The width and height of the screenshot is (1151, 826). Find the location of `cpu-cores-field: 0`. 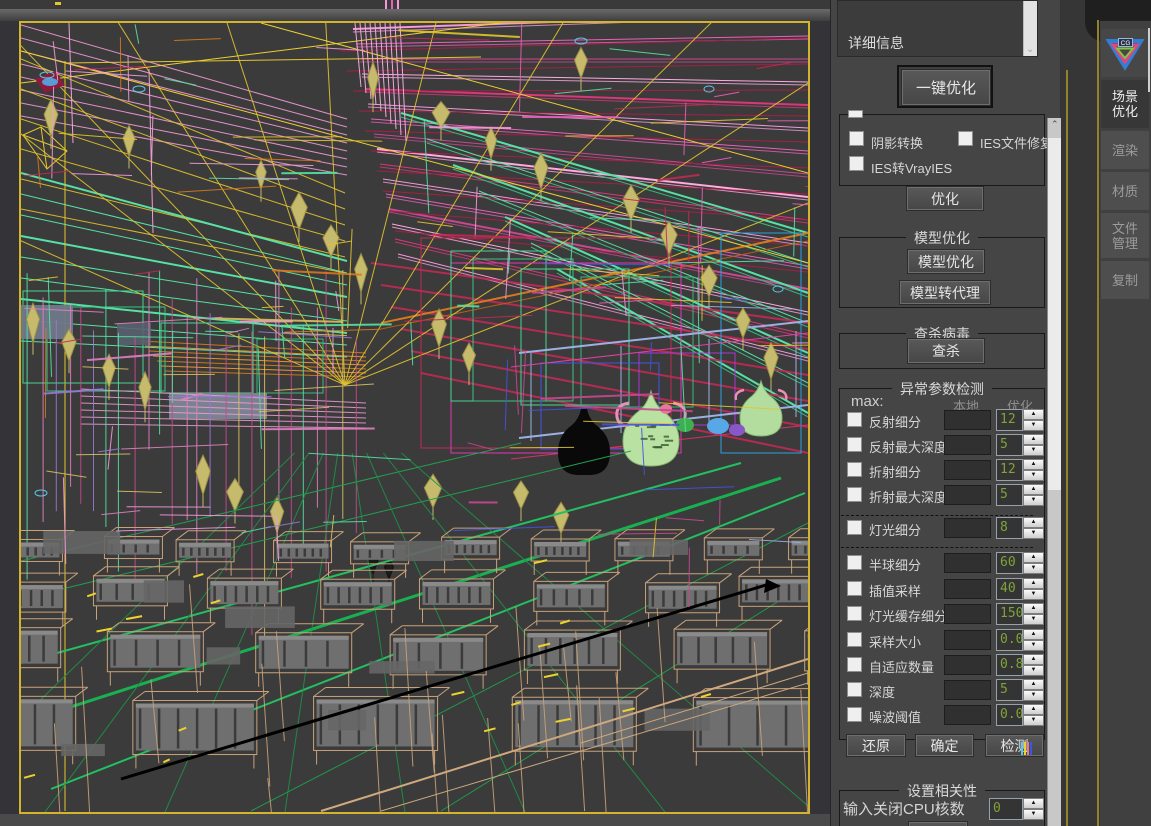

cpu-cores-field: 0 is located at coordinates (1006, 809).